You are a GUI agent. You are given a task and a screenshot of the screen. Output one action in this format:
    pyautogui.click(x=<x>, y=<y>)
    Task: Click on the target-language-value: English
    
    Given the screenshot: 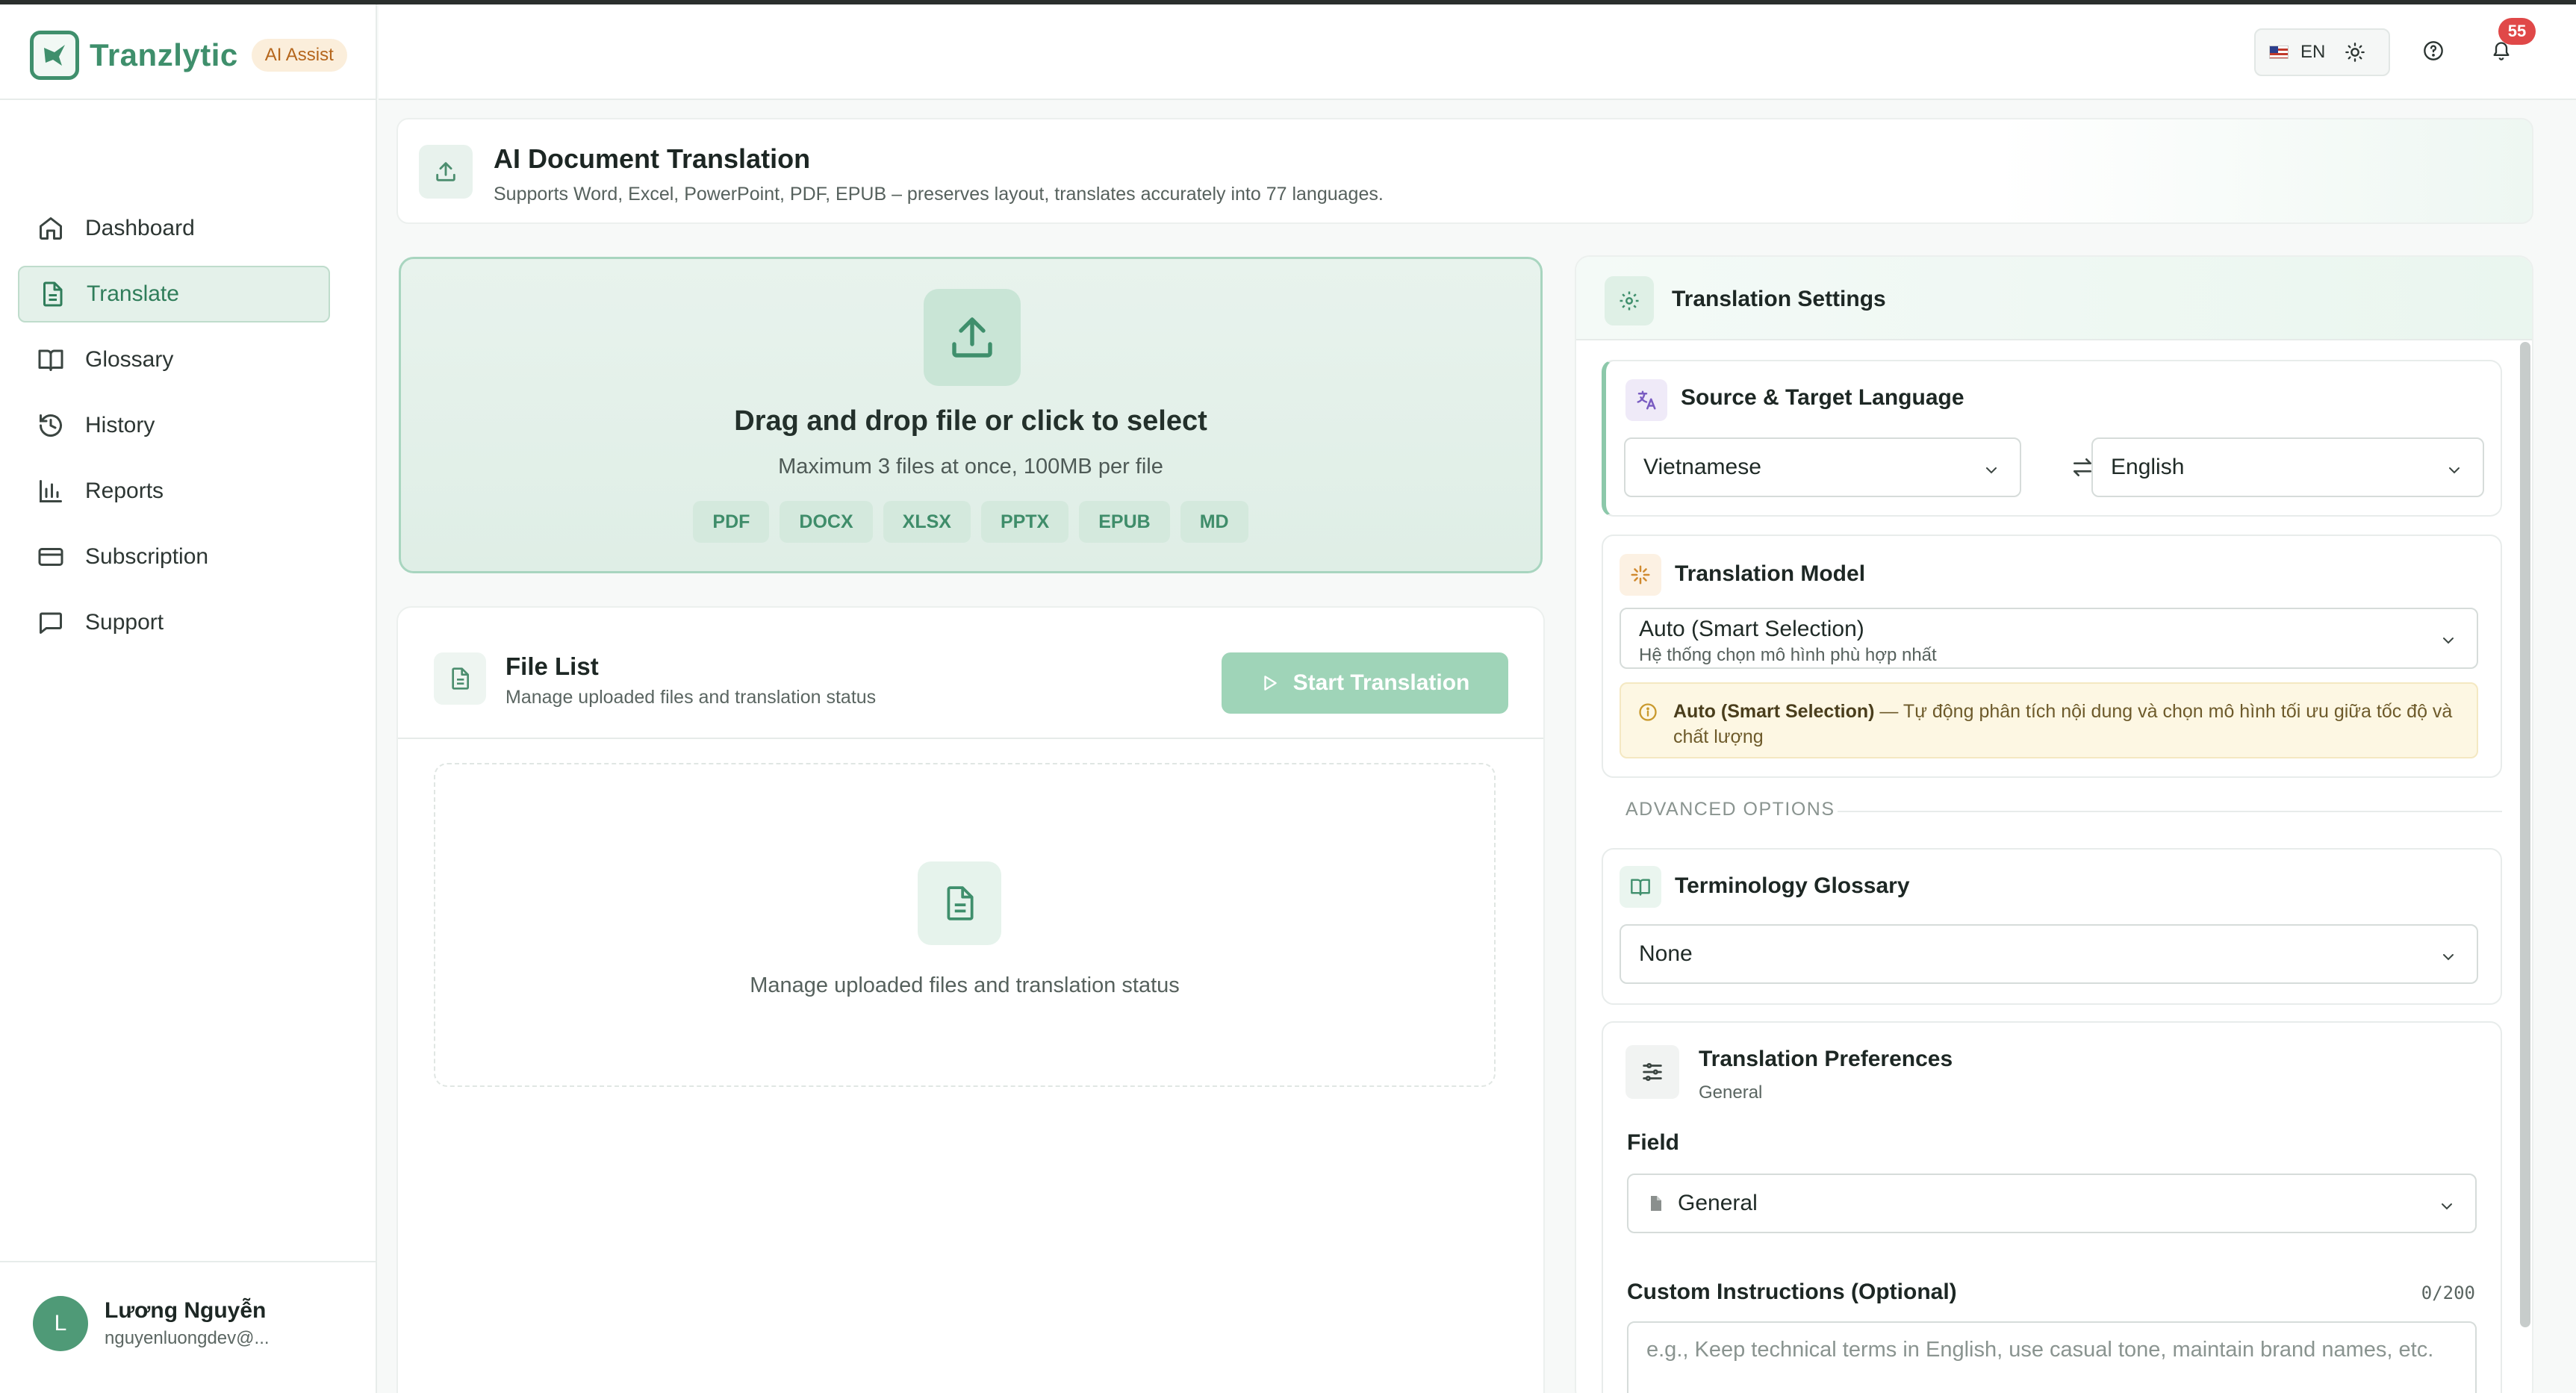 What is the action you would take?
    pyautogui.click(x=2148, y=467)
    